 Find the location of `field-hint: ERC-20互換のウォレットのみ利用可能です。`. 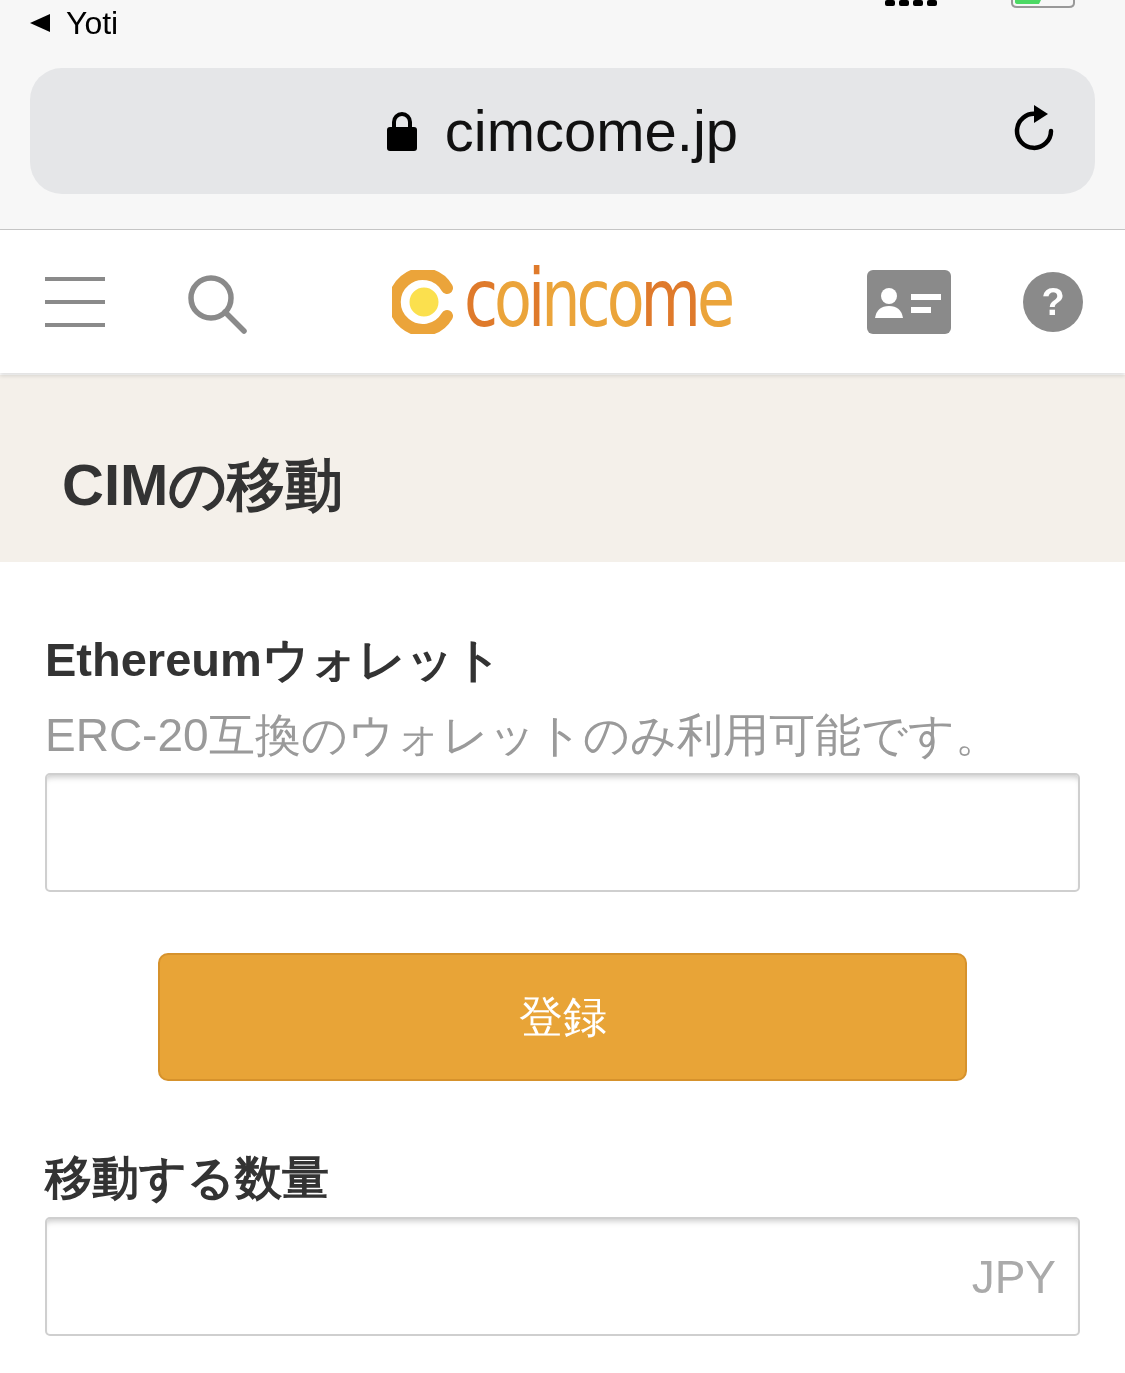

field-hint: ERC-20互換のウォレットのみ利用可能です。 is located at coordinates (523, 735).